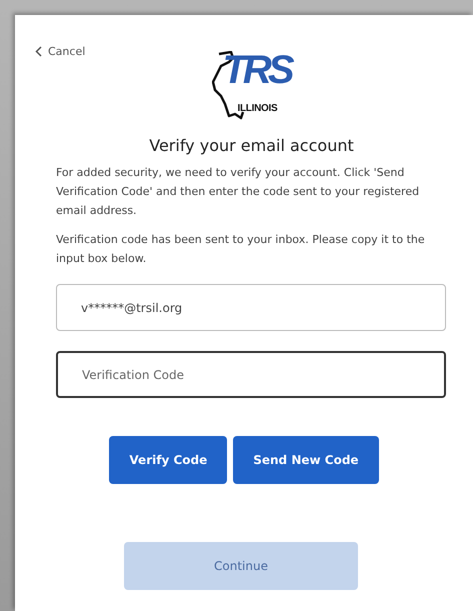 The width and height of the screenshot is (473, 611). What do you see at coordinates (251, 374) in the screenshot?
I see `code-field: Verification Code` at bounding box center [251, 374].